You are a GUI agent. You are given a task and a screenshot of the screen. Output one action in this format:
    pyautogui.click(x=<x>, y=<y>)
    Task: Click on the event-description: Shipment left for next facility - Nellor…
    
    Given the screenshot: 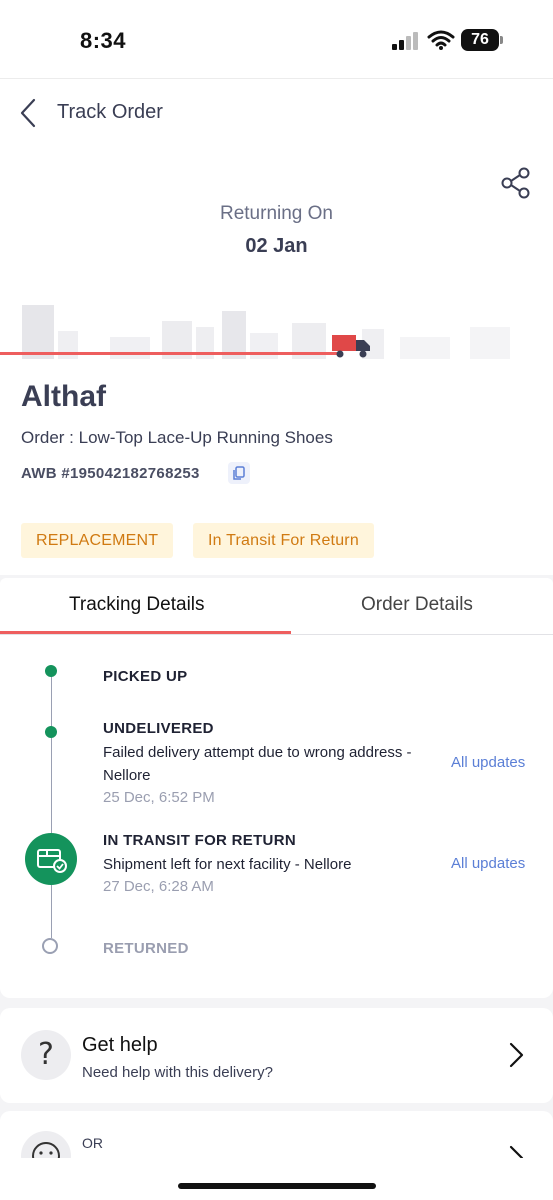 What is the action you would take?
    pyautogui.click(x=227, y=864)
    